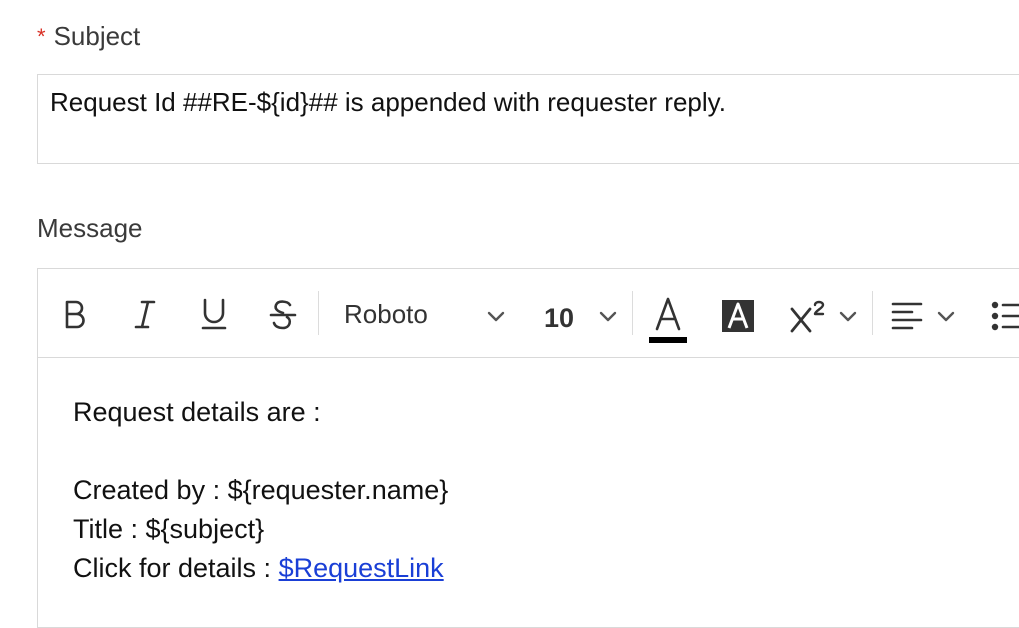  I want to click on click-prefix-text: Click for details :, so click(176, 568).